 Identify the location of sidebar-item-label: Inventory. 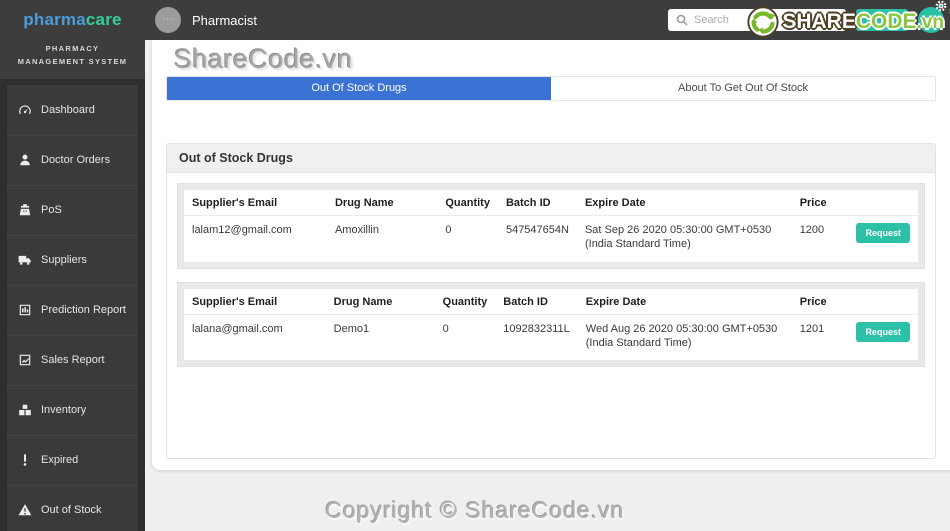
(64, 410).